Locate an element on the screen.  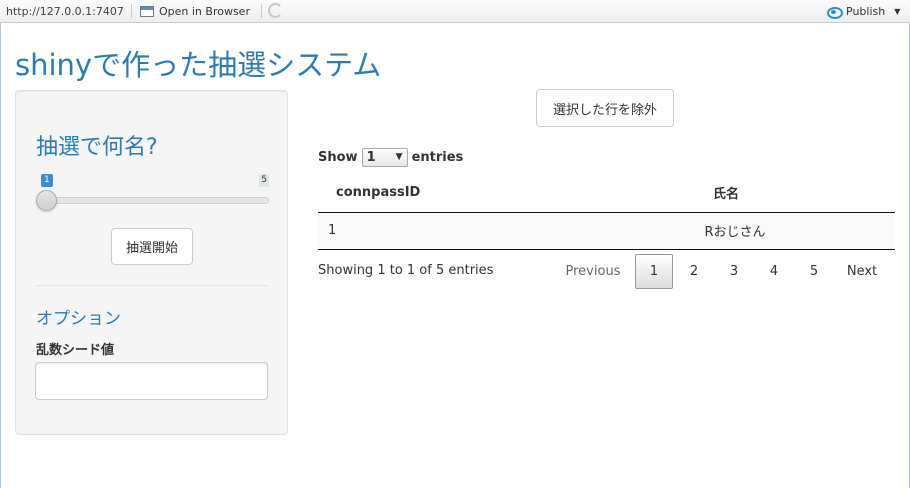
refresh-icon is located at coordinates (275, 10).